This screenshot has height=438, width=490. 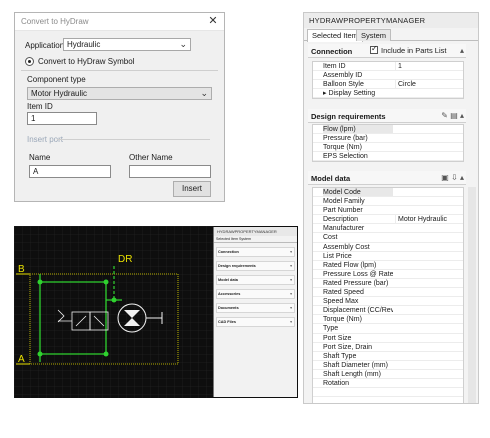 I want to click on property-name: Balloon Style, so click(x=343, y=85).